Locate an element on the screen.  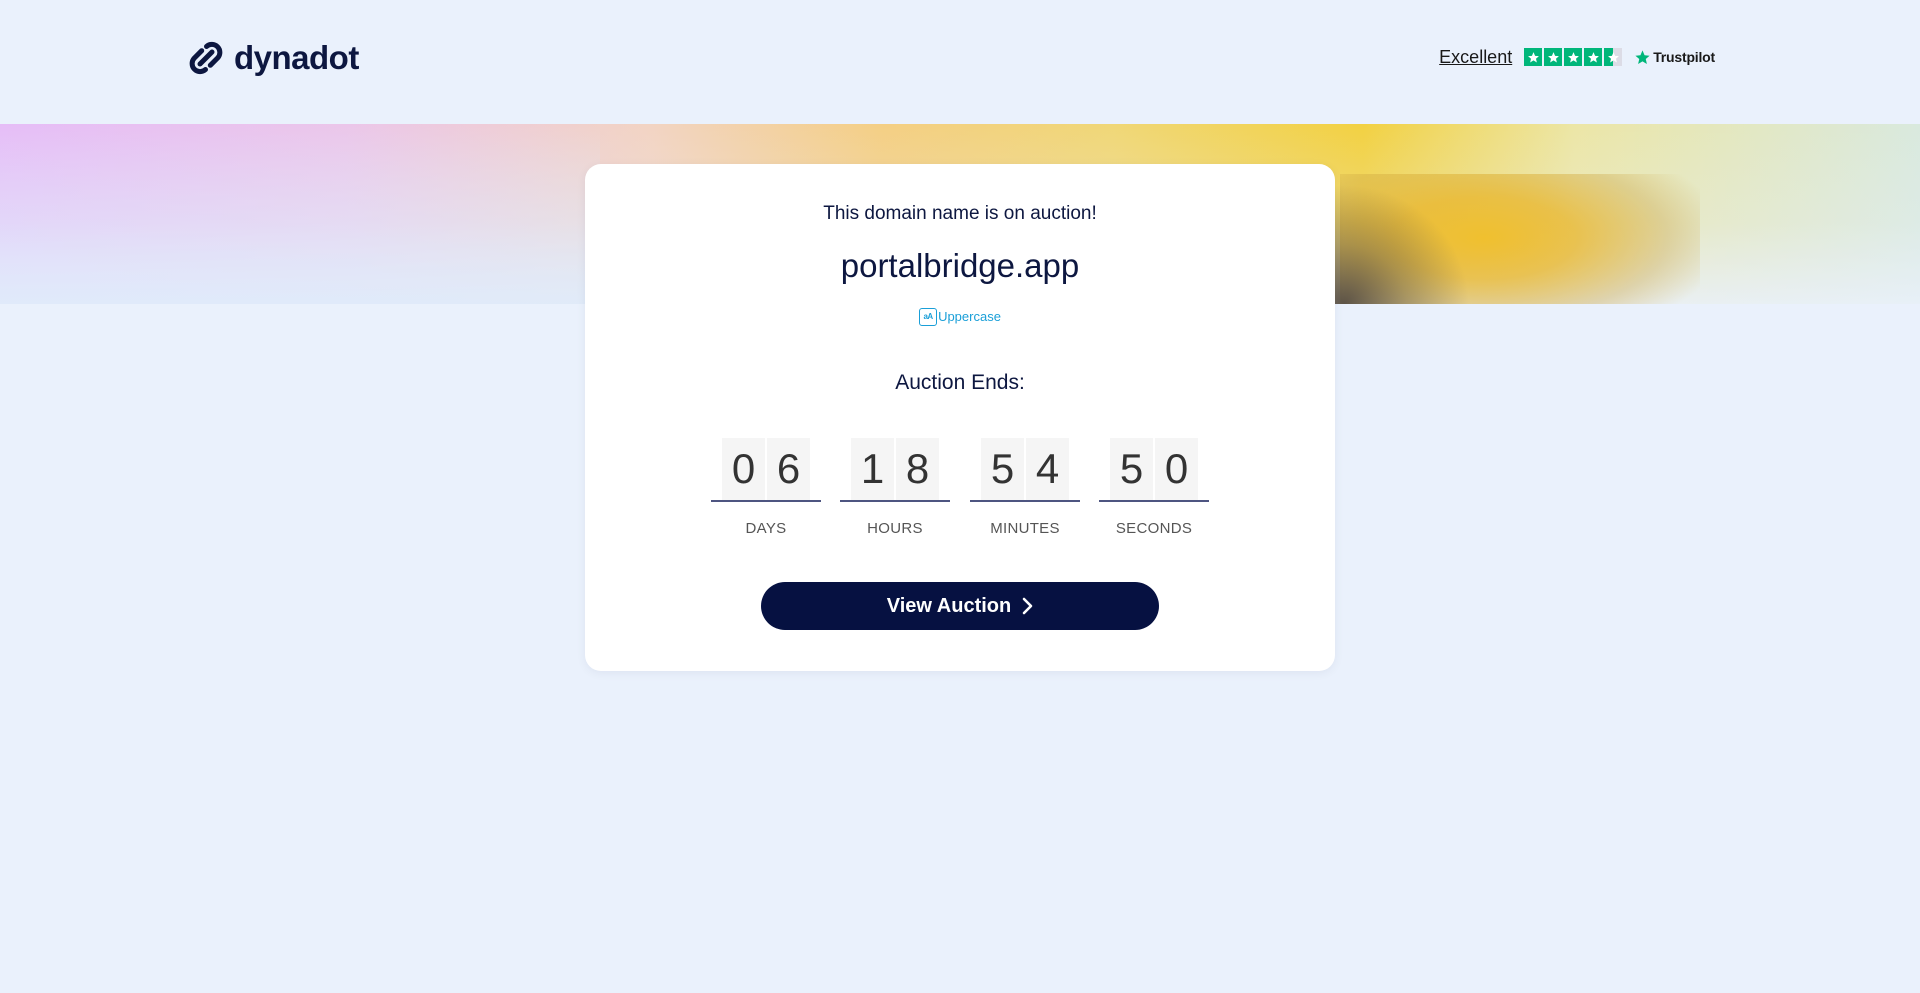
half-star-icon is located at coordinates (1613, 57).